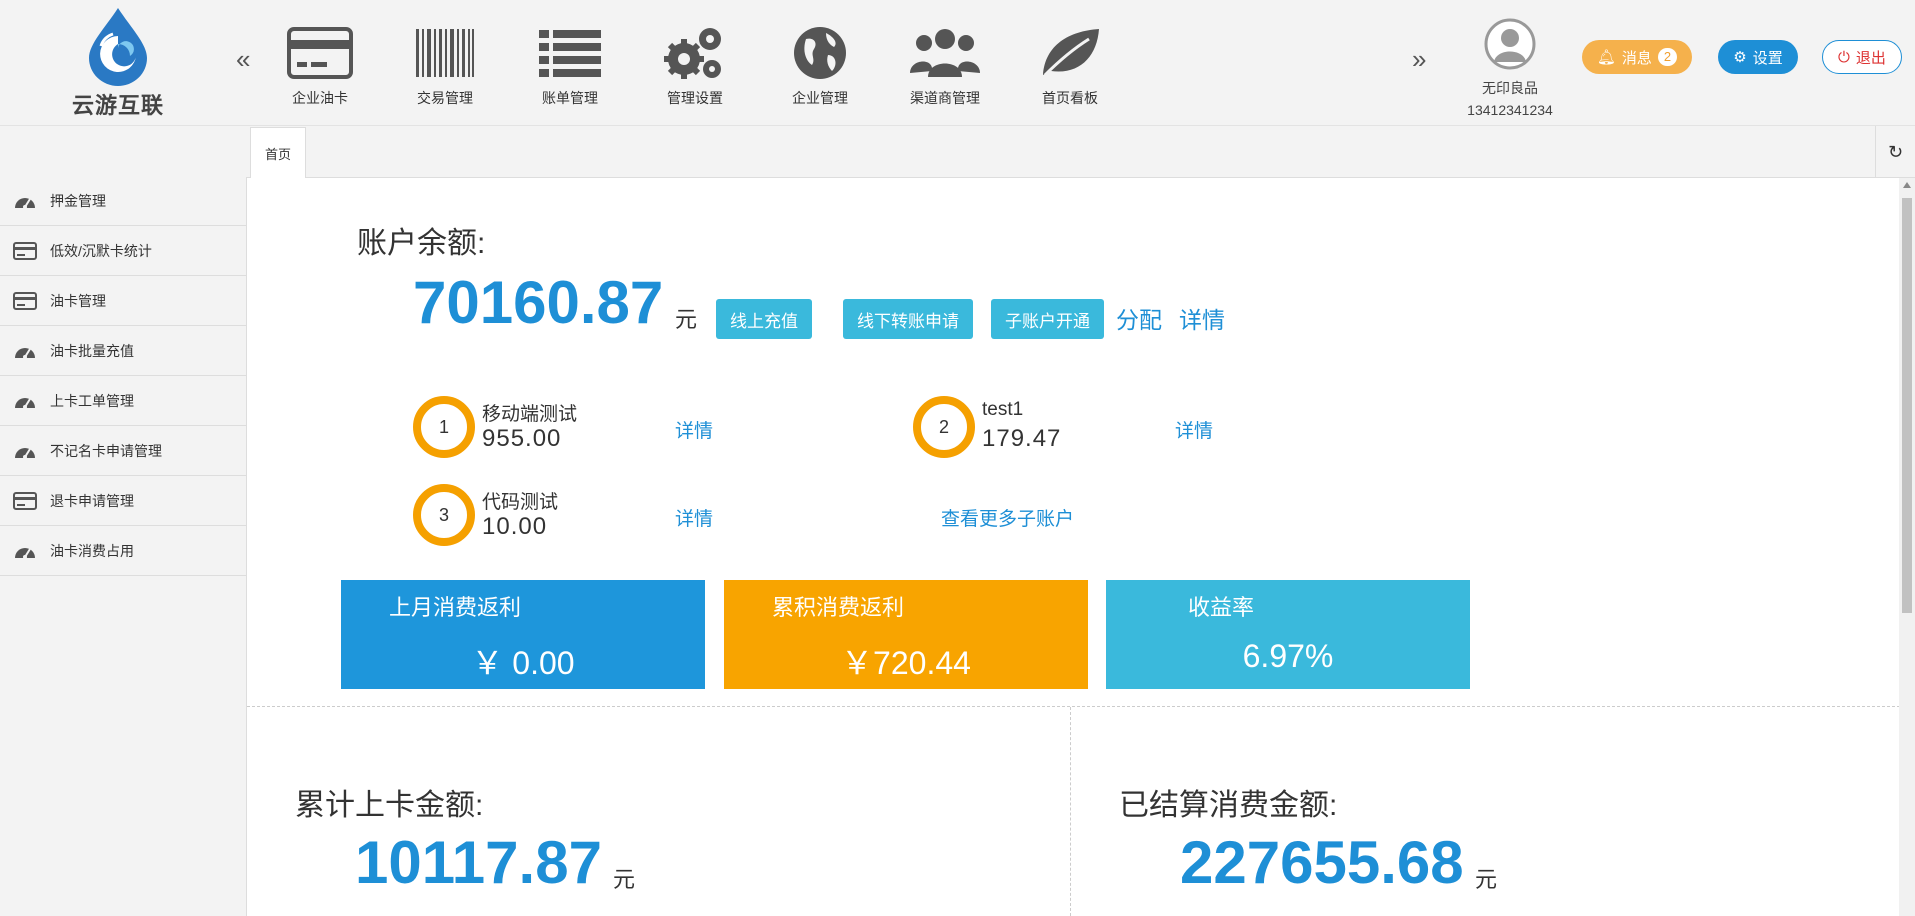 The width and height of the screenshot is (1915, 916). I want to click on balance-details-link: 详情, so click(1202, 318).